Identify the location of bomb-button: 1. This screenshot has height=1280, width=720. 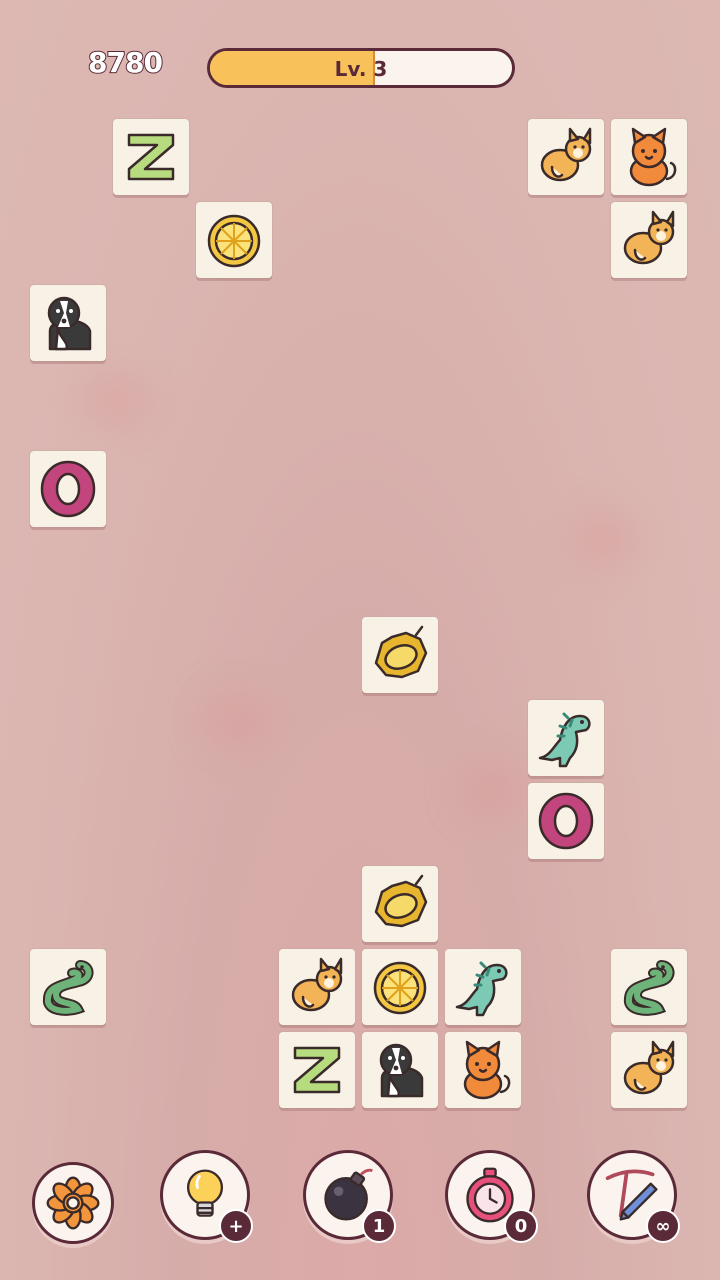
(349, 1196).